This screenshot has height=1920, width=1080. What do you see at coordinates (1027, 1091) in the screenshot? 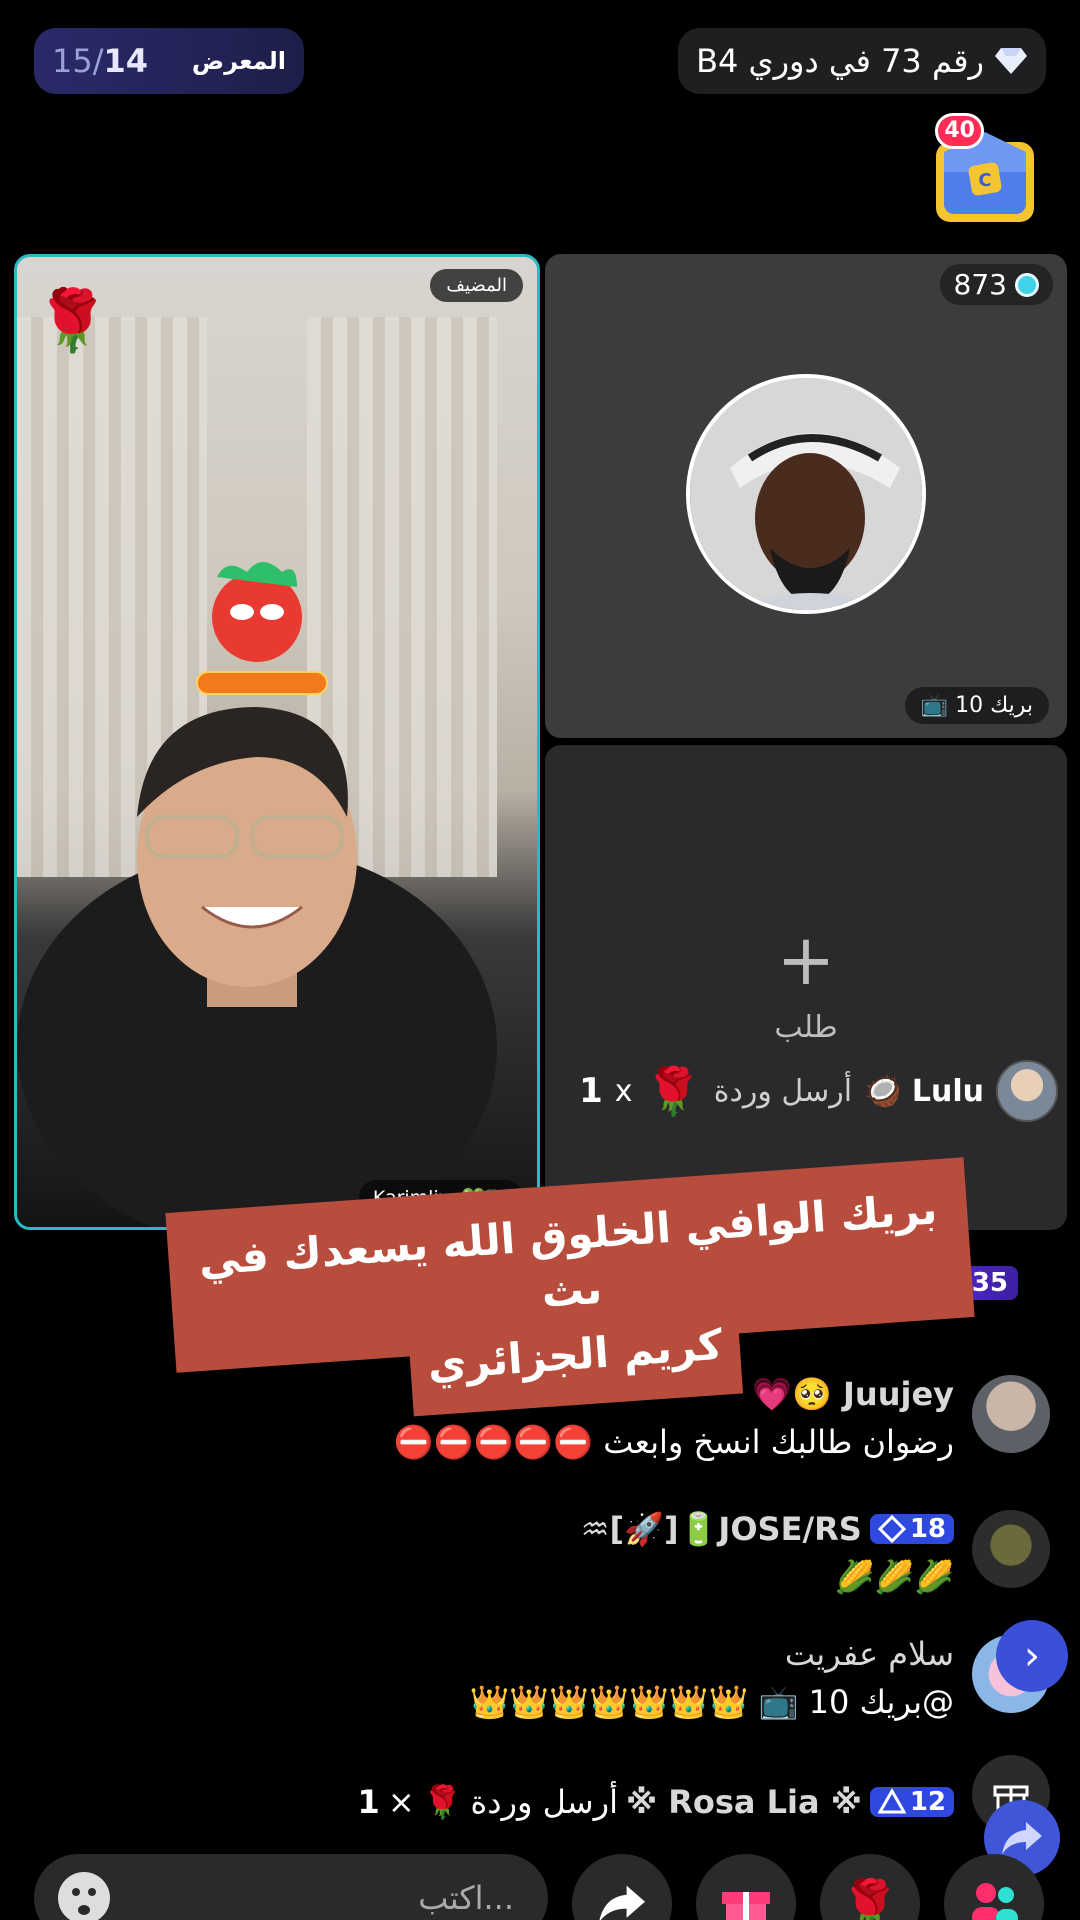
I see `lulu-avatar` at bounding box center [1027, 1091].